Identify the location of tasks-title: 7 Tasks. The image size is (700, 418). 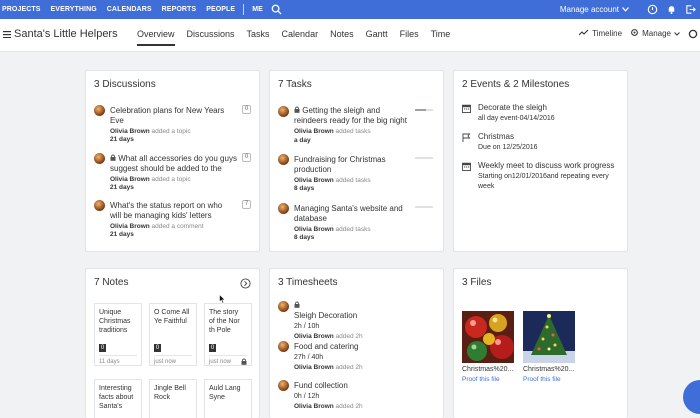
(295, 84).